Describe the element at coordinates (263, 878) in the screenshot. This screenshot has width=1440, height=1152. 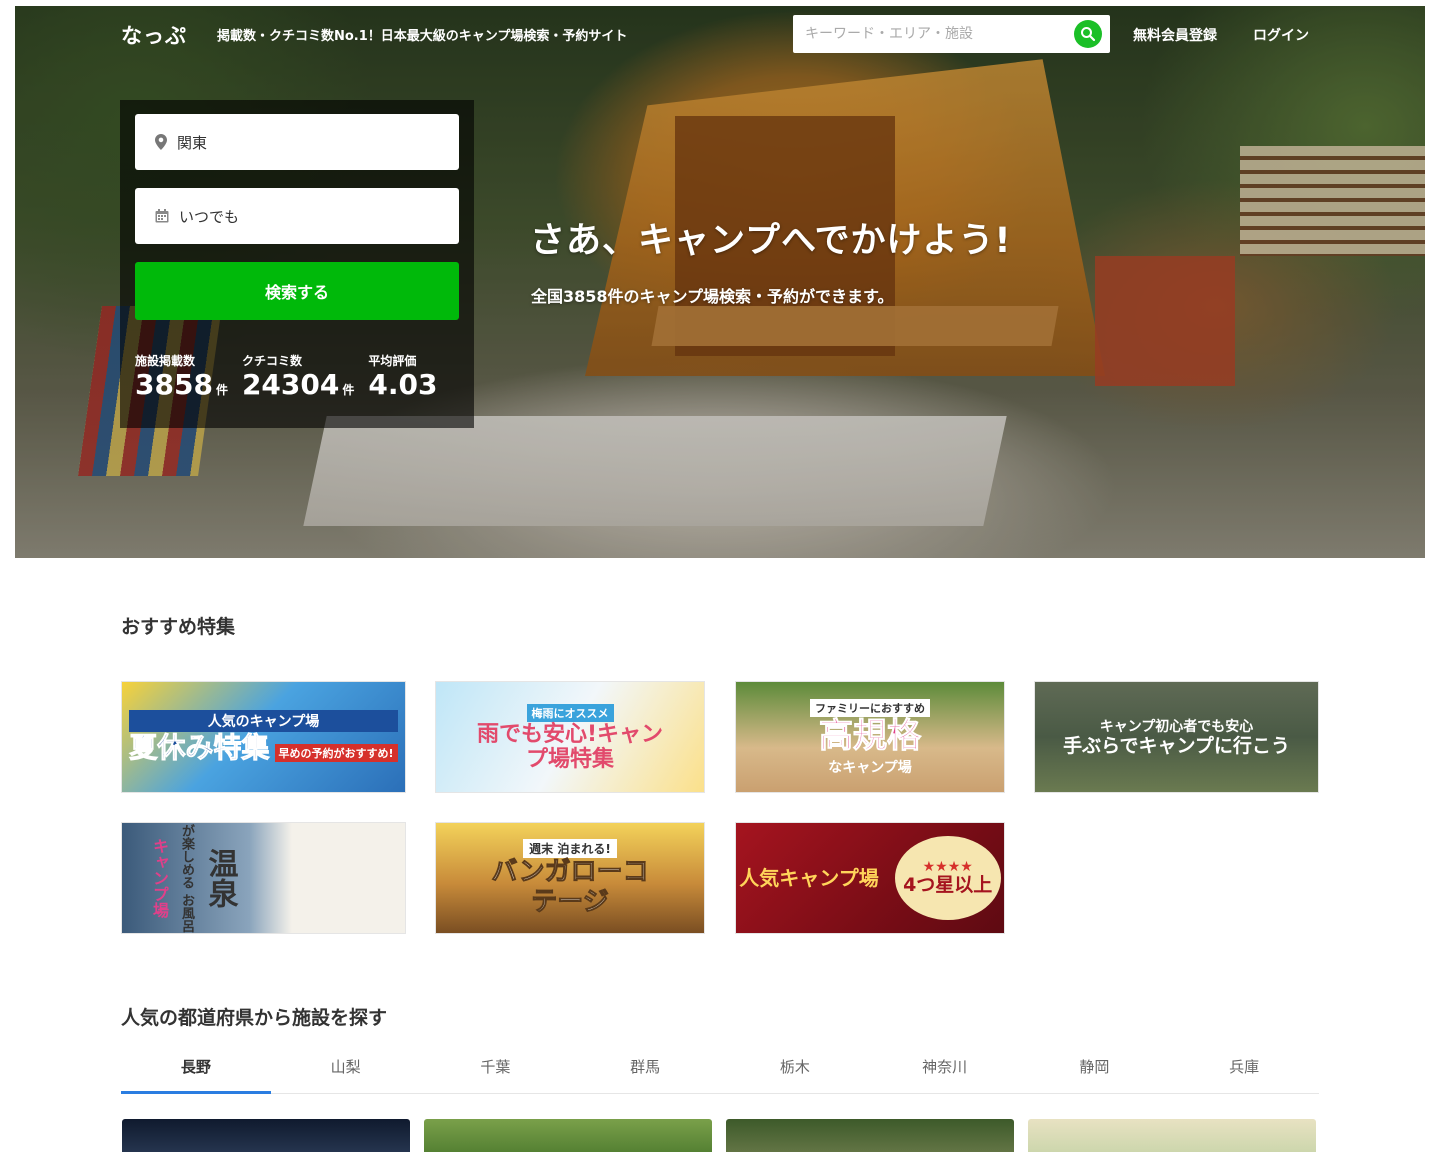
I see `feature-banner-onsen: キャンプ場 が楽しめる お風呂 温泉` at that location.